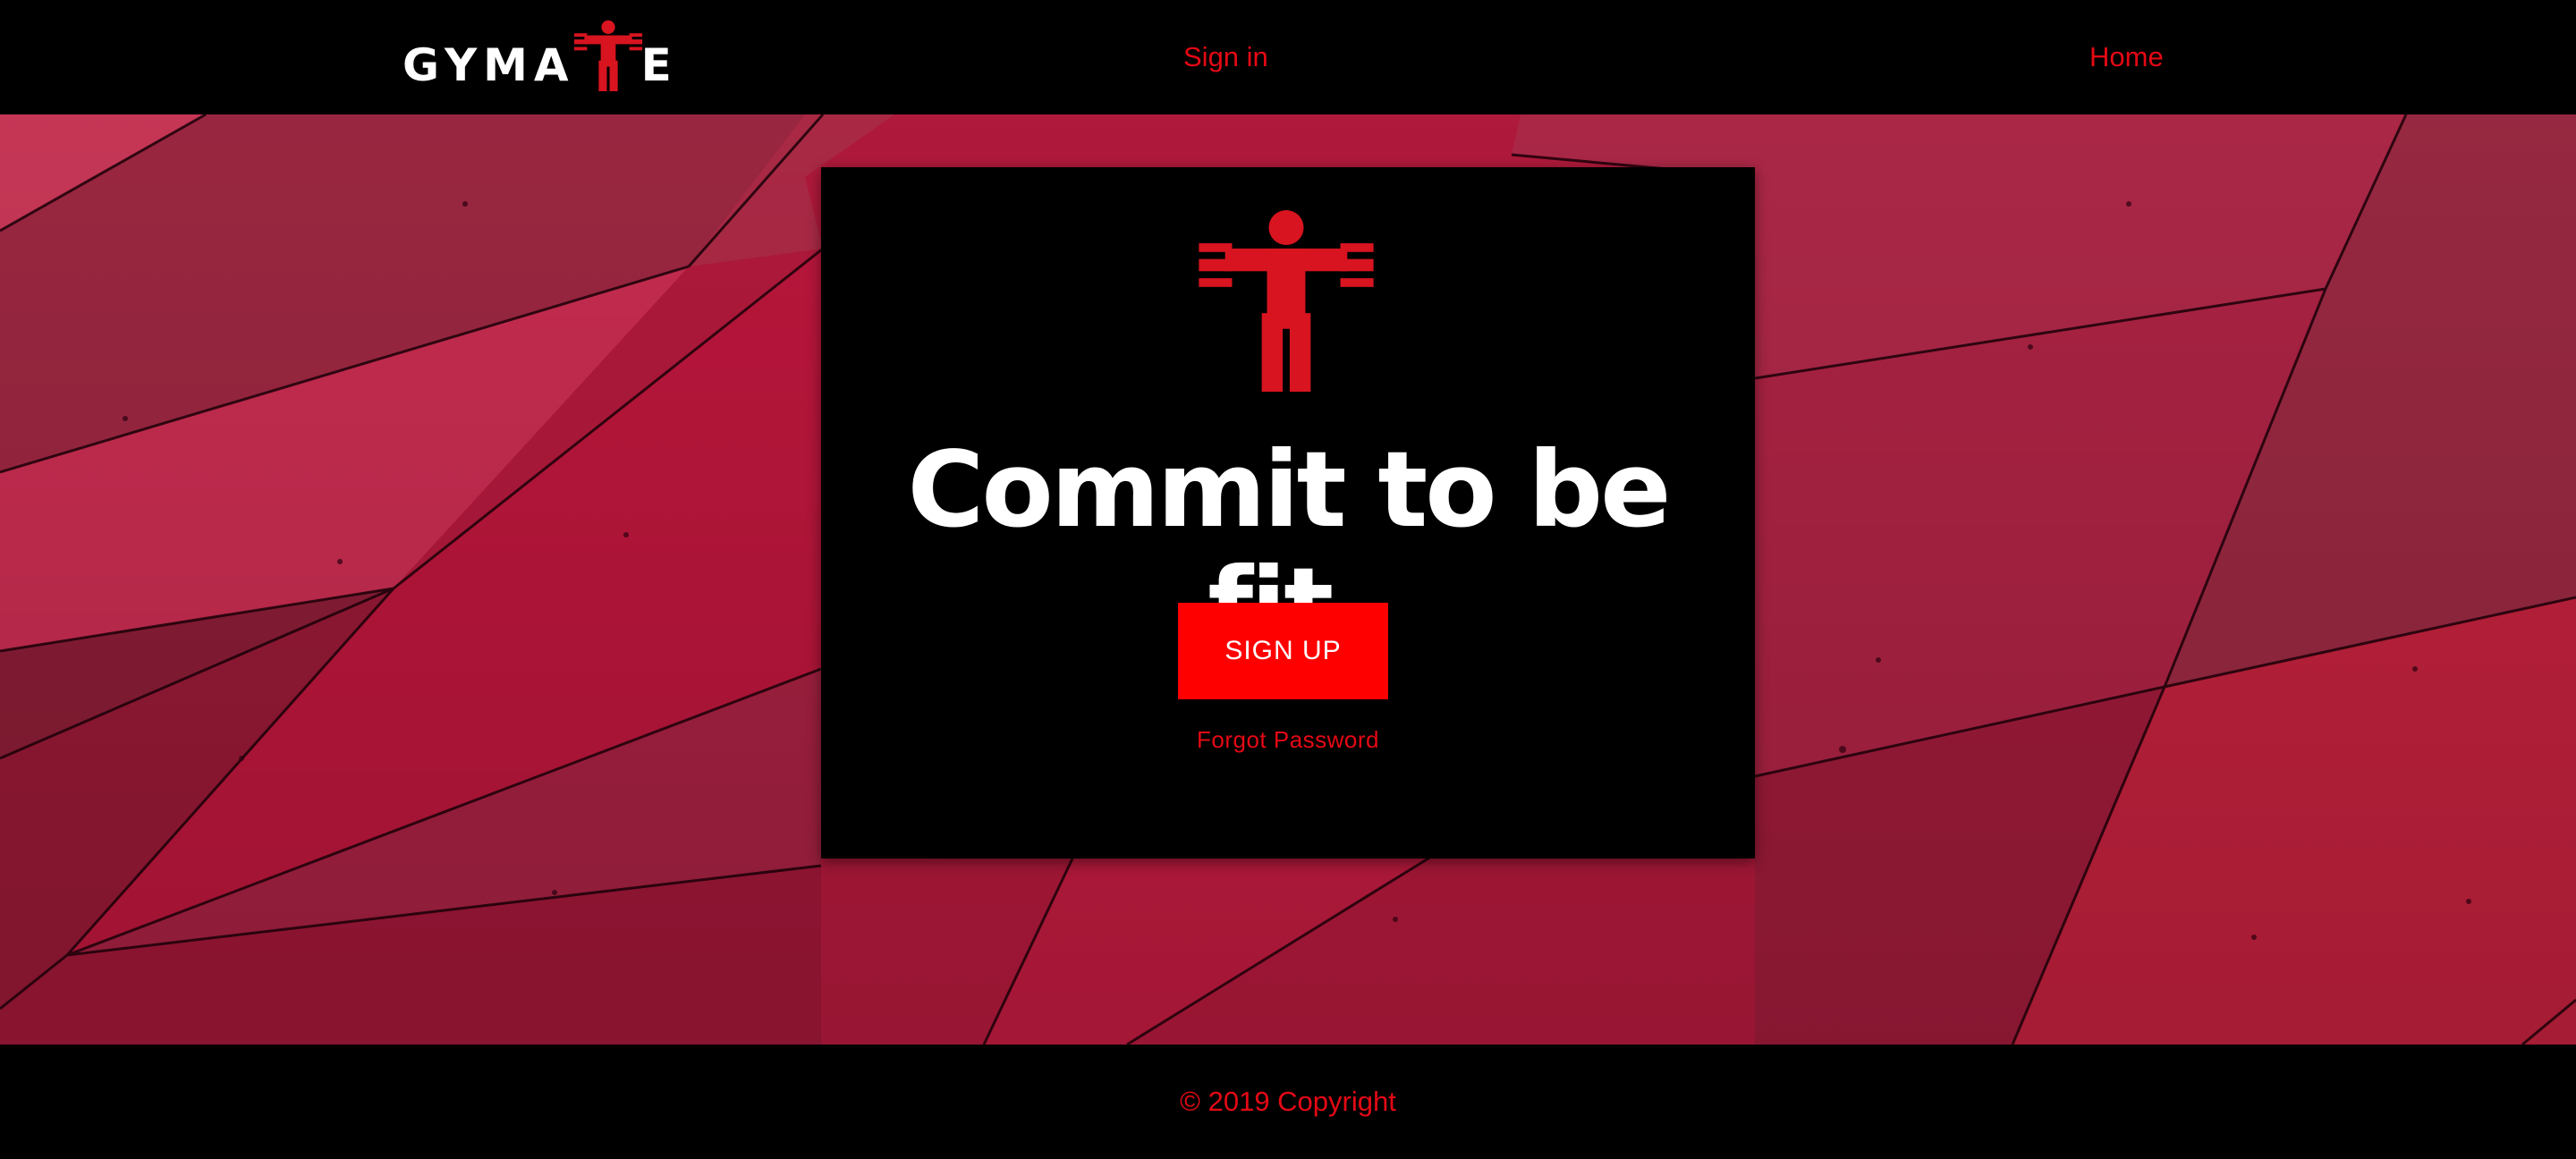 This screenshot has height=1159, width=2576. What do you see at coordinates (1283, 651) in the screenshot?
I see `signup-button: SIGN UP` at bounding box center [1283, 651].